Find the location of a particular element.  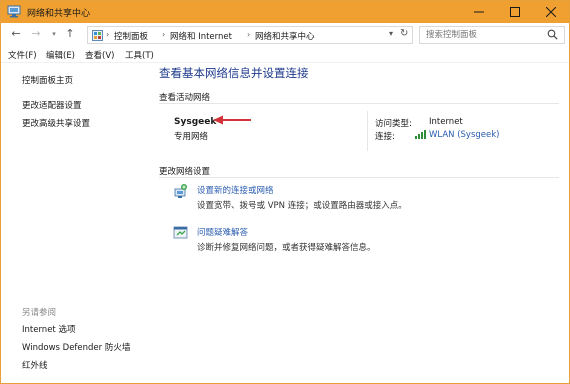

menu-bar: 文件(F) 编辑(E) 查看(V) 工具(T) is located at coordinates (285, 55).